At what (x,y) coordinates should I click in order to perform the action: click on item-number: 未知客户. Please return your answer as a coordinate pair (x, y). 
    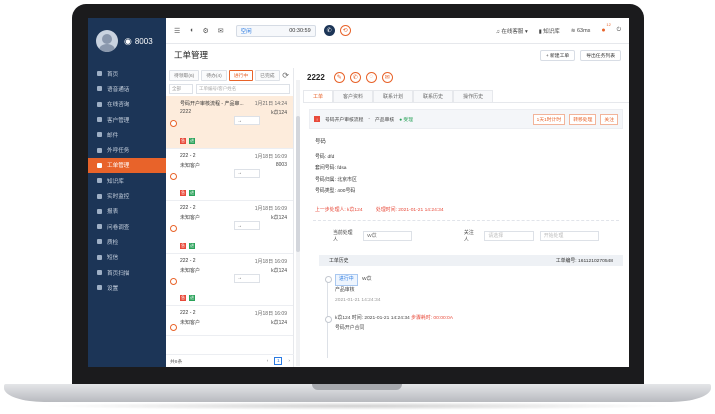
    Looking at the image, I should click on (190, 270).